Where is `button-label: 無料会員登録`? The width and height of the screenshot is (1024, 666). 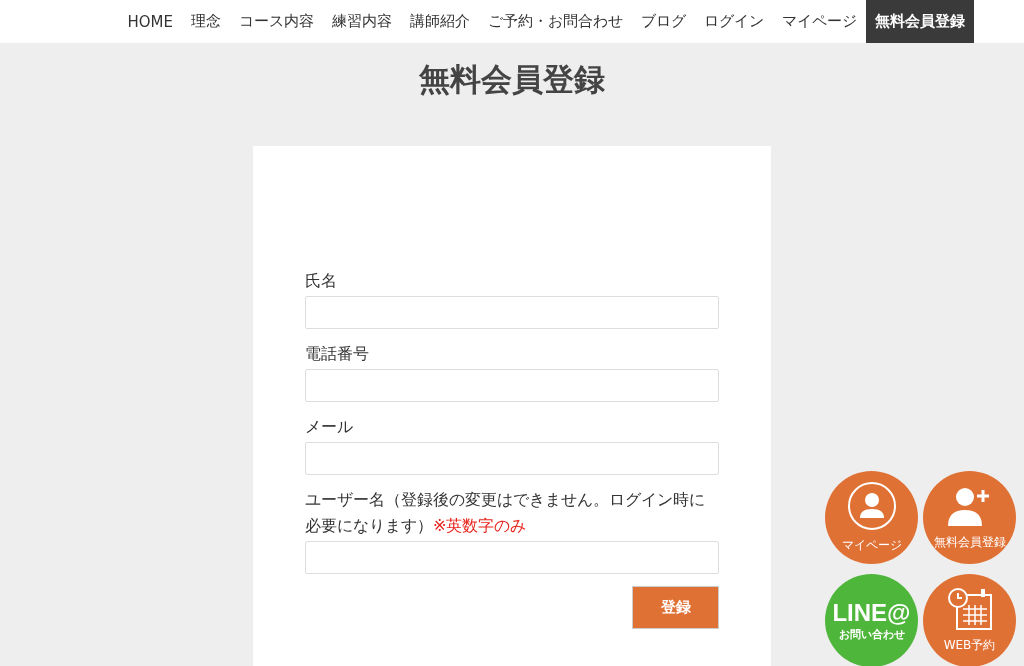
button-label: 無料会員登録 is located at coordinates (969, 542).